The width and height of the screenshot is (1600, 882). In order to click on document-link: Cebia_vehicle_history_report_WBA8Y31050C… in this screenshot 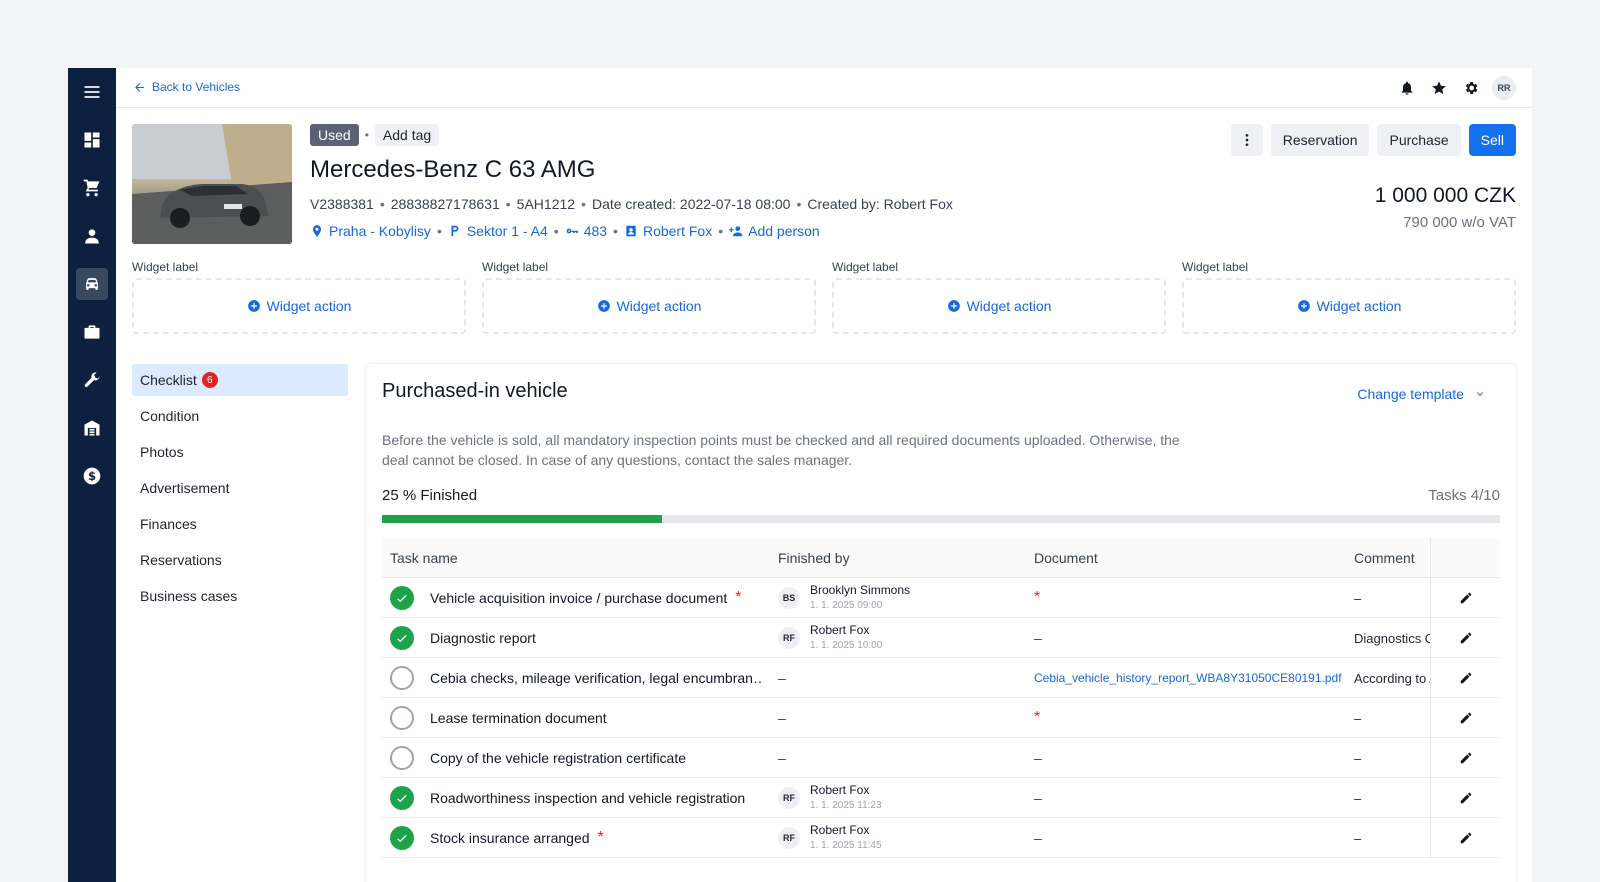, I will do `click(1188, 678)`.